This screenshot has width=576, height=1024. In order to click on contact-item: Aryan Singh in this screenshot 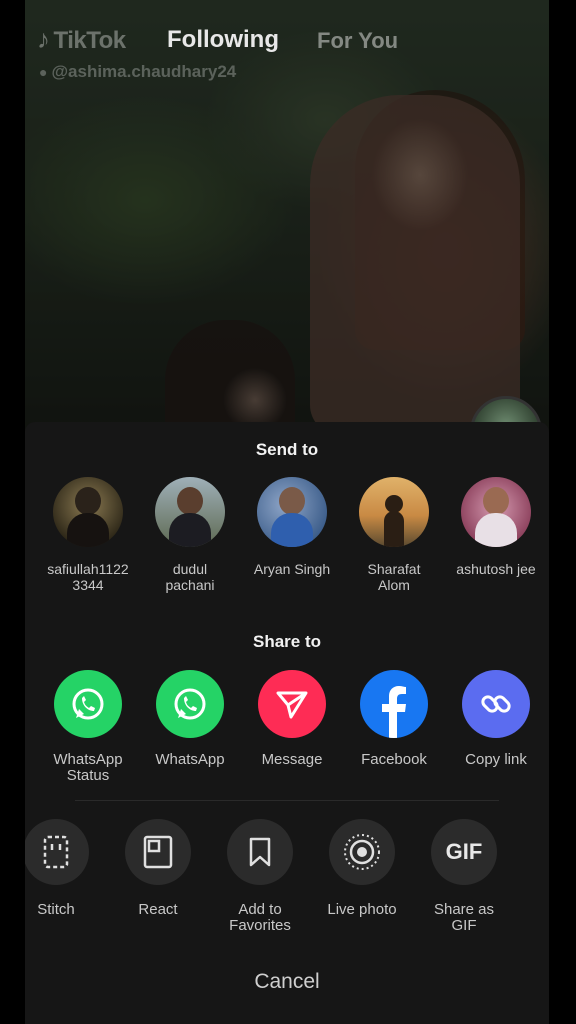, I will do `click(292, 527)`.